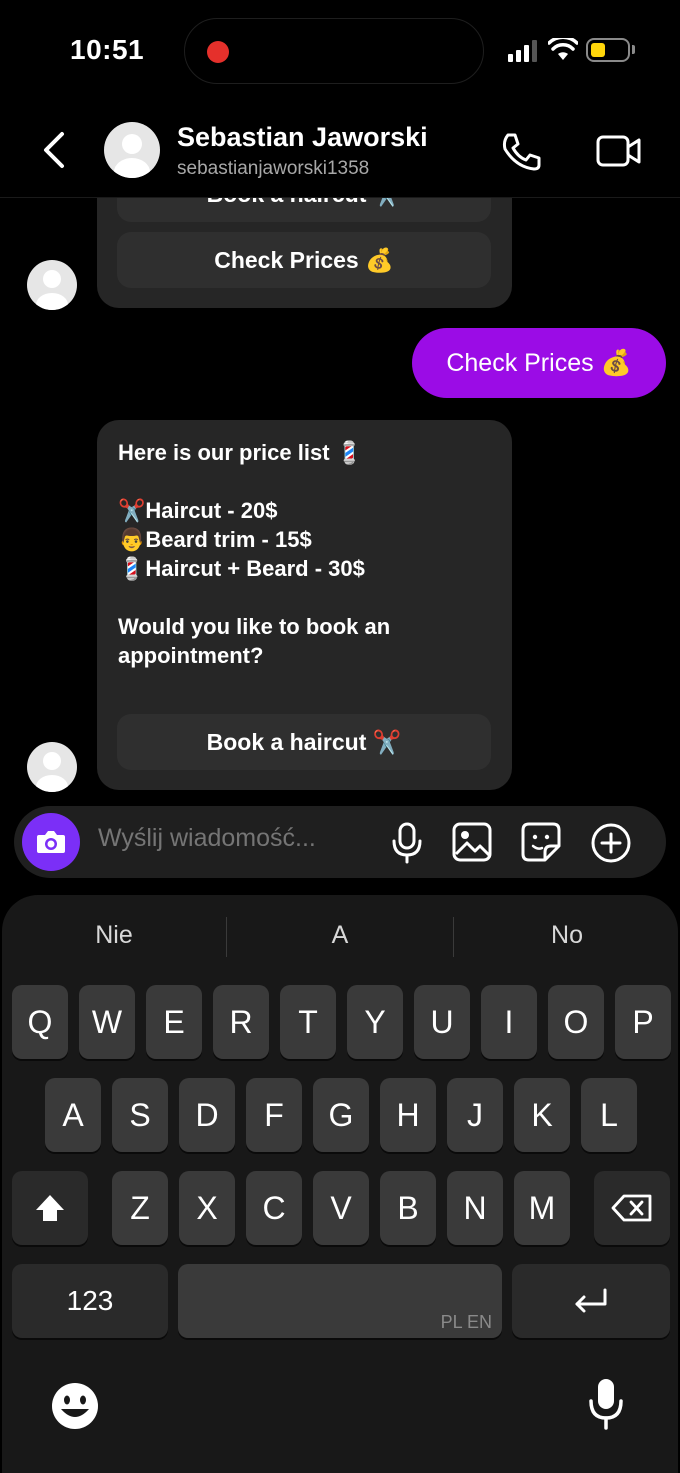 The width and height of the screenshot is (680, 1473). What do you see at coordinates (472, 842) in the screenshot?
I see `gallery-icon` at bounding box center [472, 842].